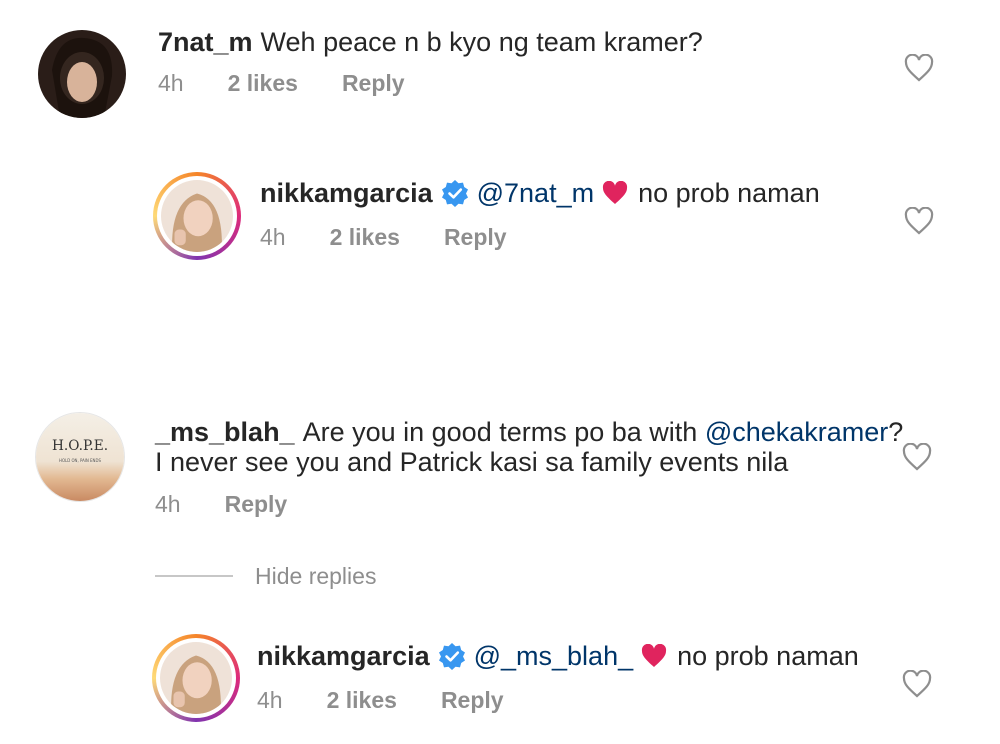  I want to click on hide-replies-divider, so click(194, 576).